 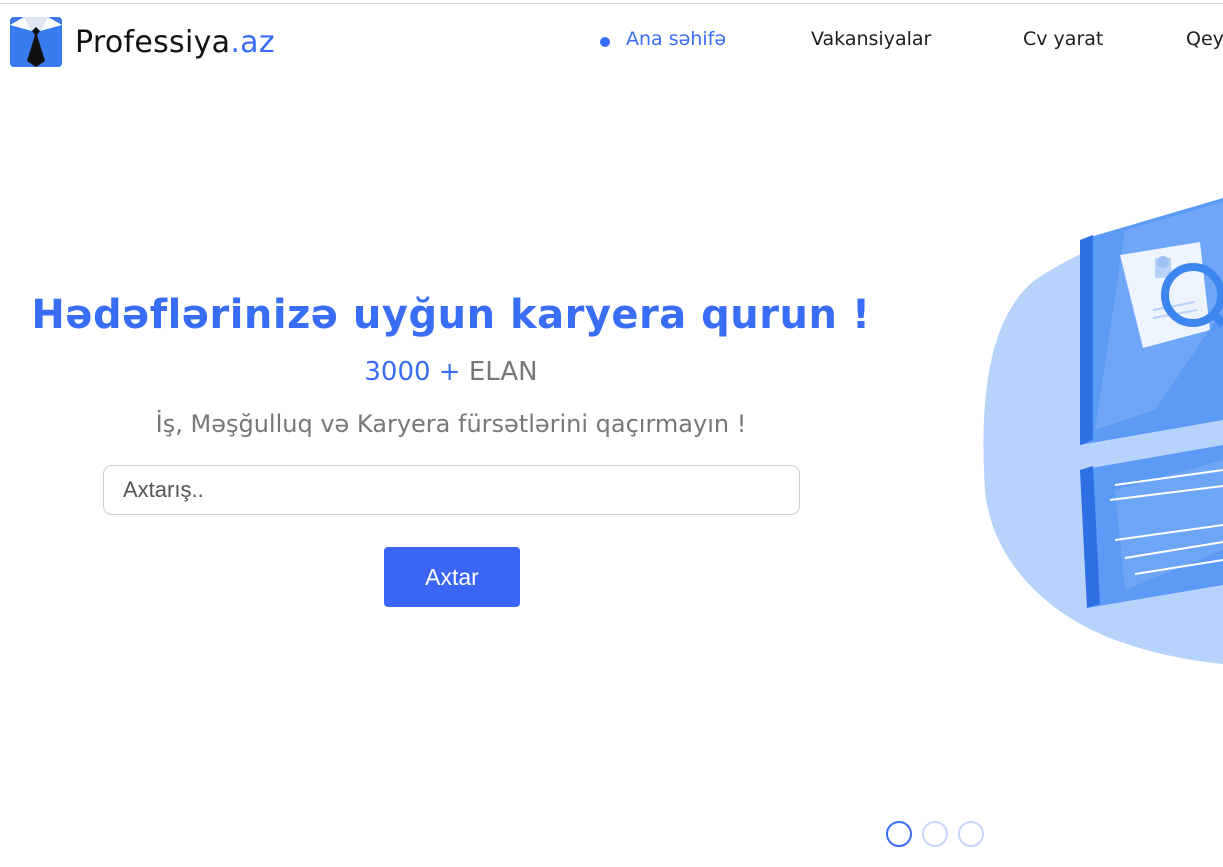 What do you see at coordinates (1204, 39) in the screenshot?
I see `nav-item-register: Qeydiyyat` at bounding box center [1204, 39].